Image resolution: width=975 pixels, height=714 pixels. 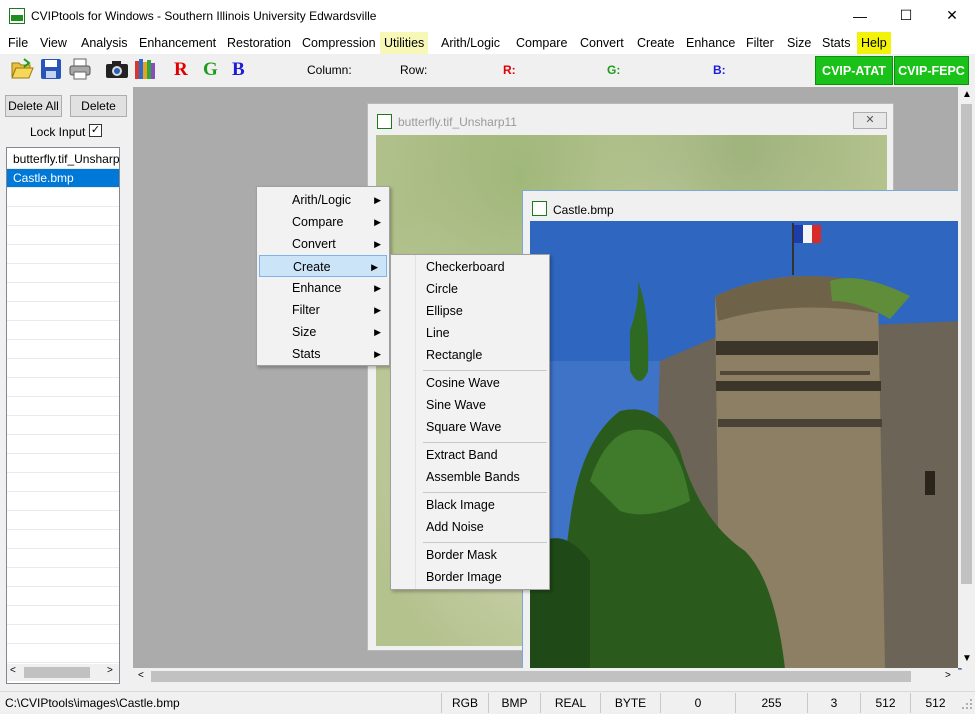 What do you see at coordinates (104, 43) in the screenshot?
I see `menu-analysis: Analysis` at bounding box center [104, 43].